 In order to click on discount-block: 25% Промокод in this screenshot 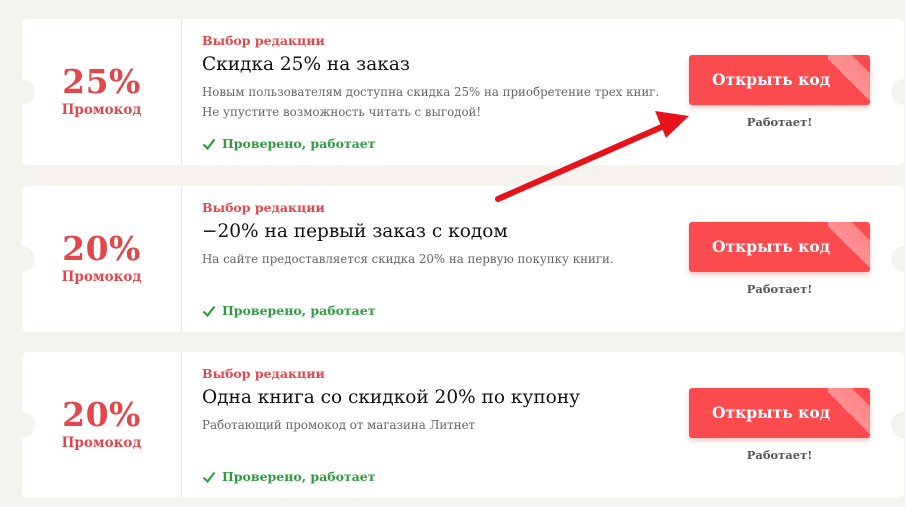, I will do `click(102, 92)`.